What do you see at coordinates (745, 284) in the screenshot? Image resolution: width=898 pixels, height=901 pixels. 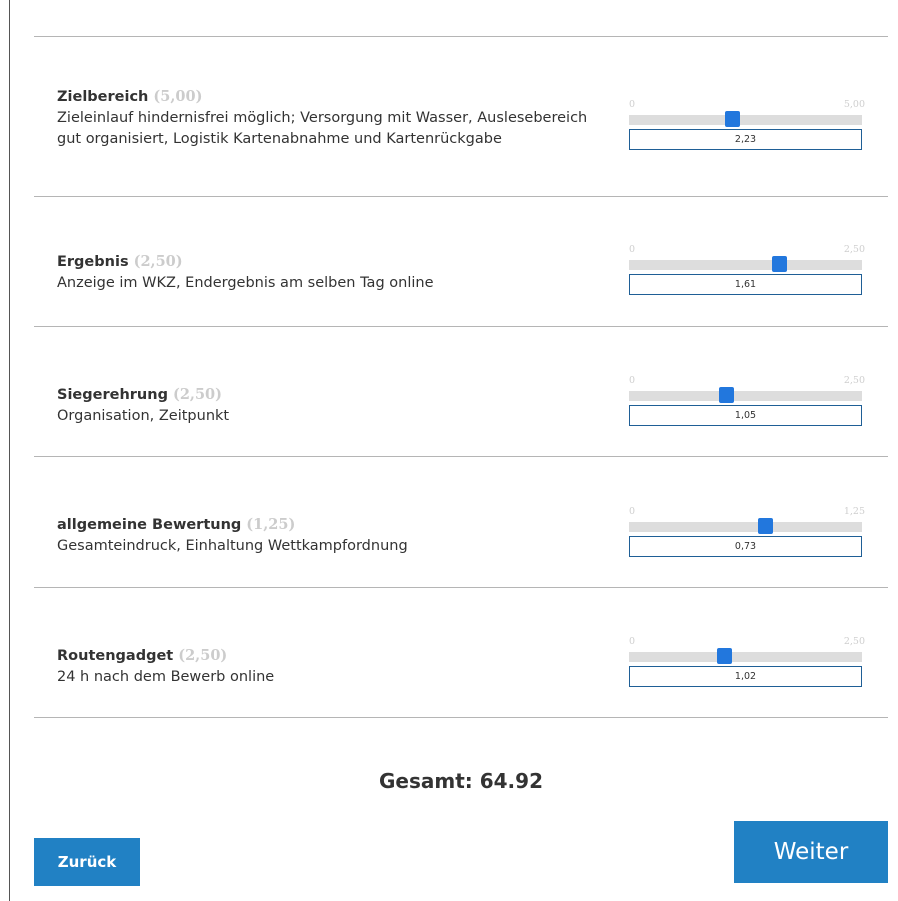 I see `value-input: 1,61` at bounding box center [745, 284].